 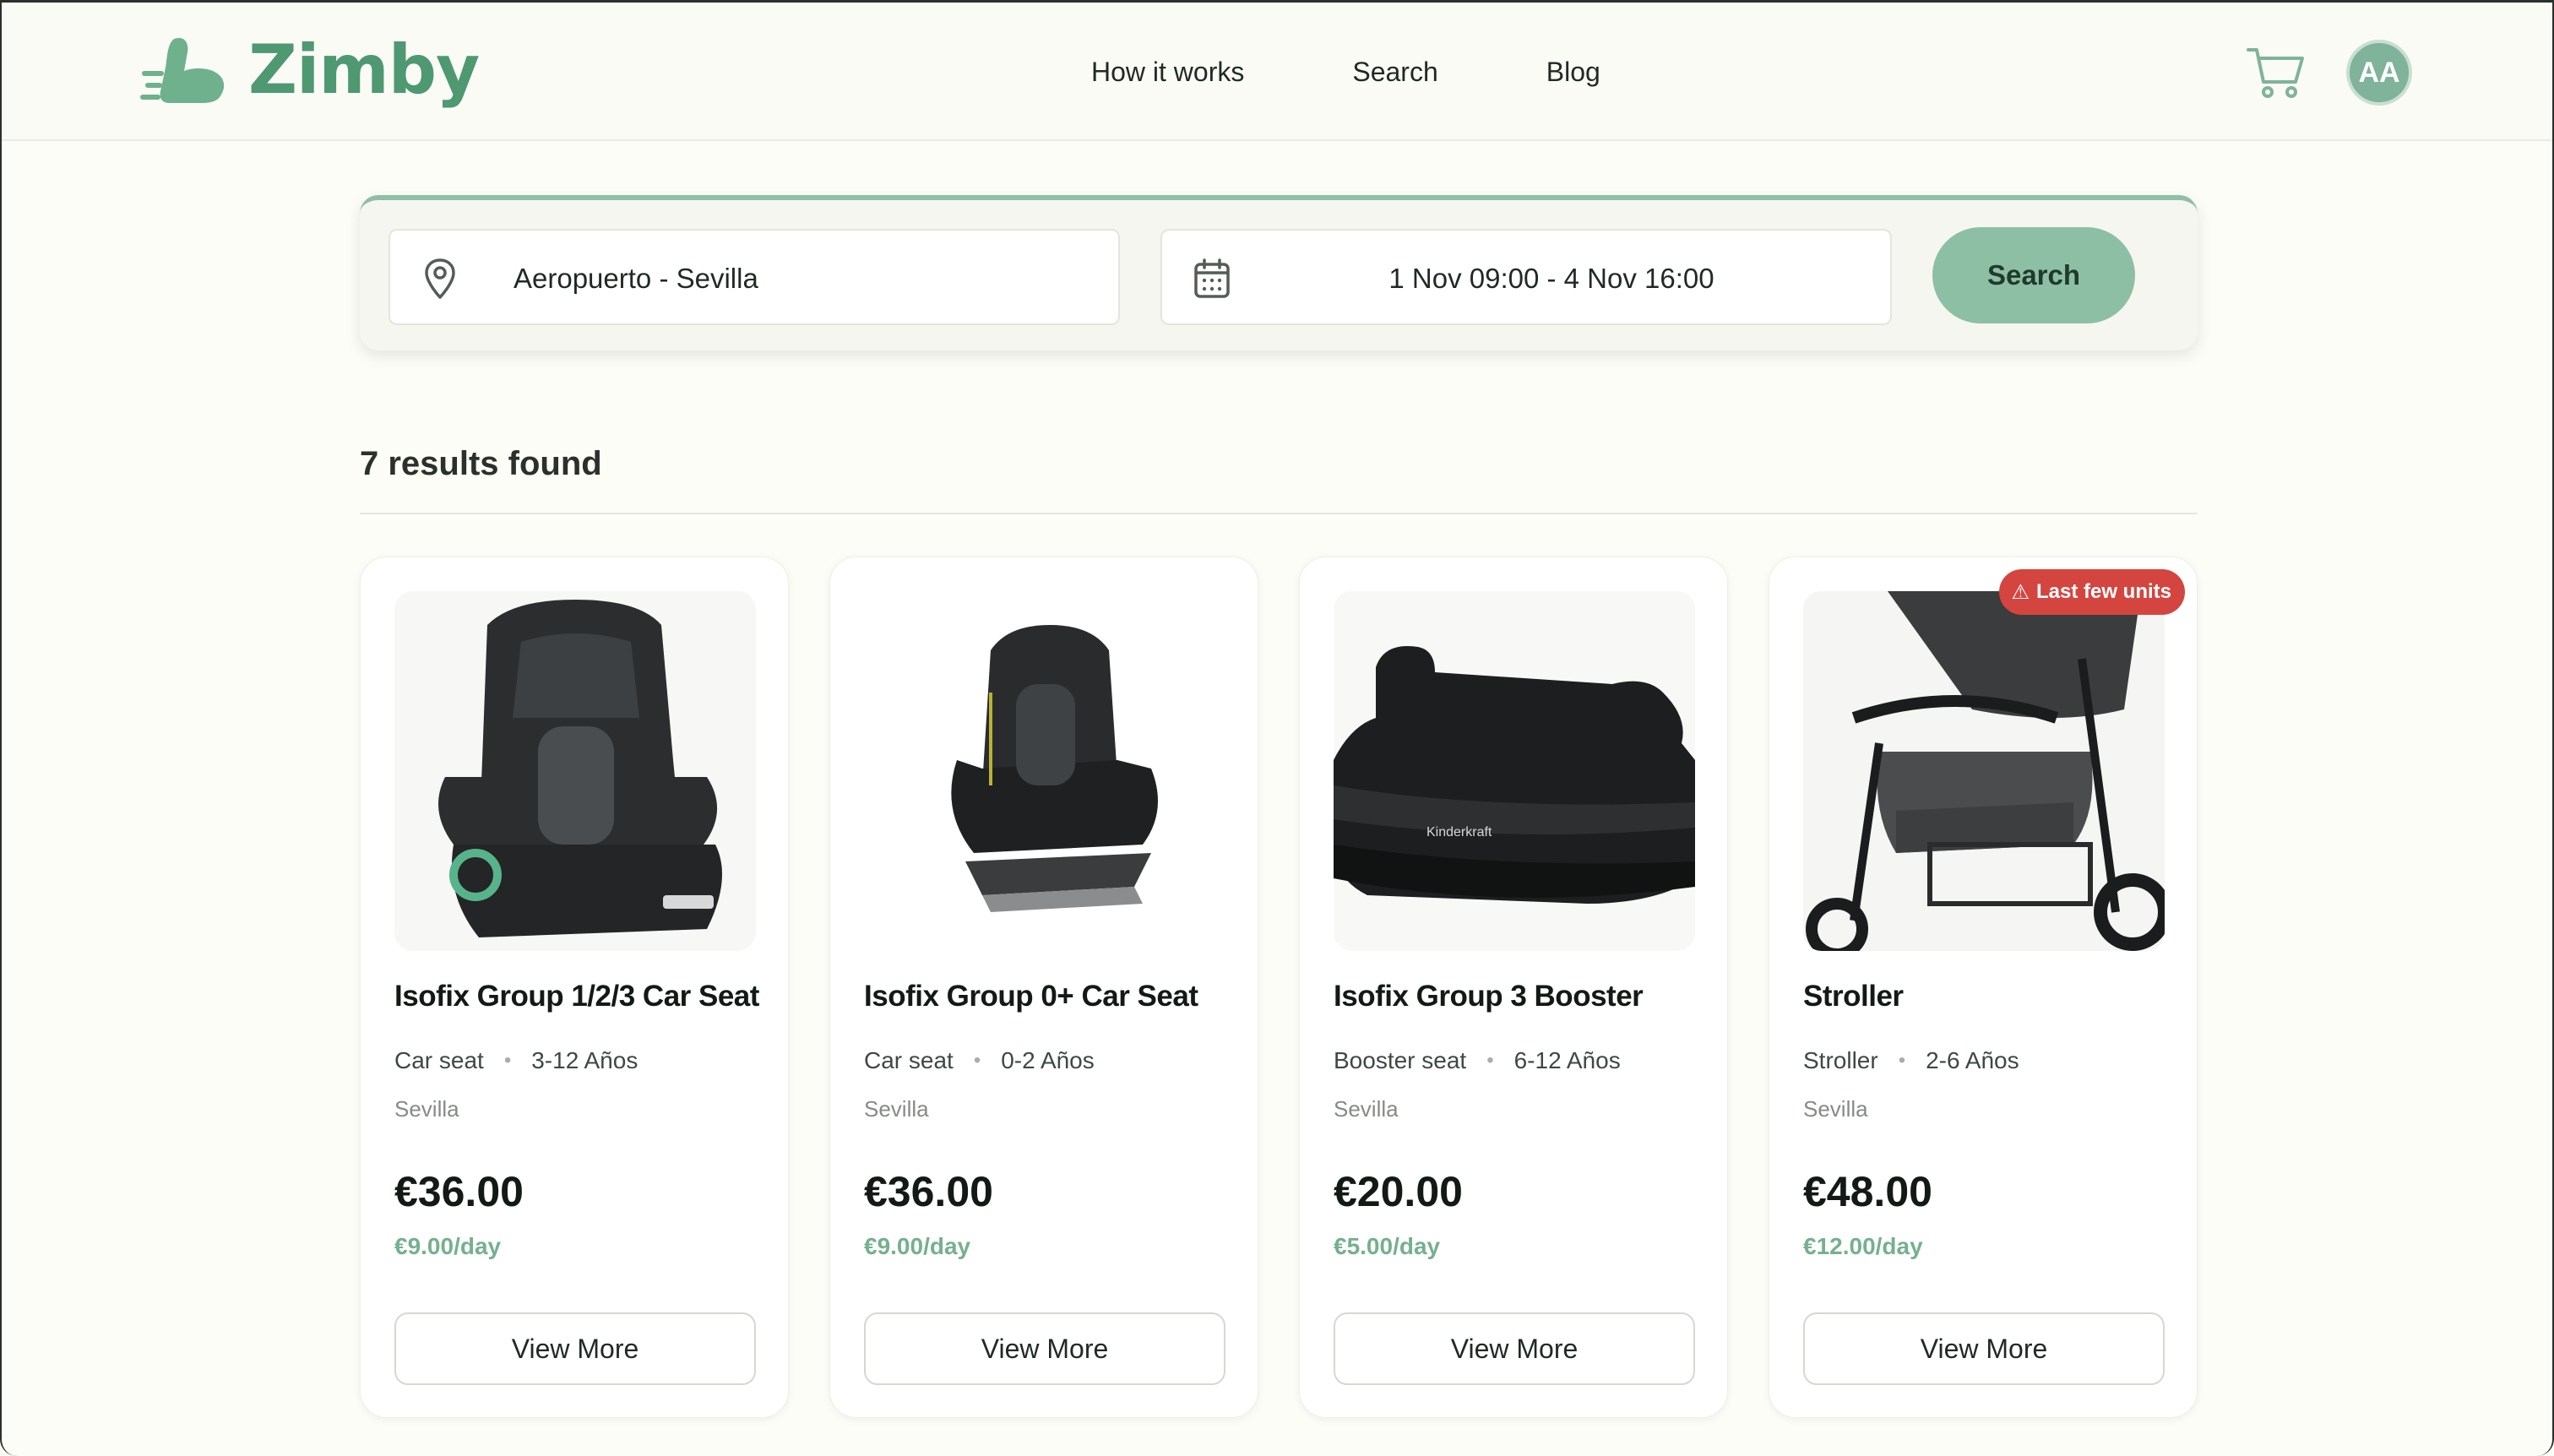 I want to click on product-age: 0-2 Años, so click(x=1048, y=1060).